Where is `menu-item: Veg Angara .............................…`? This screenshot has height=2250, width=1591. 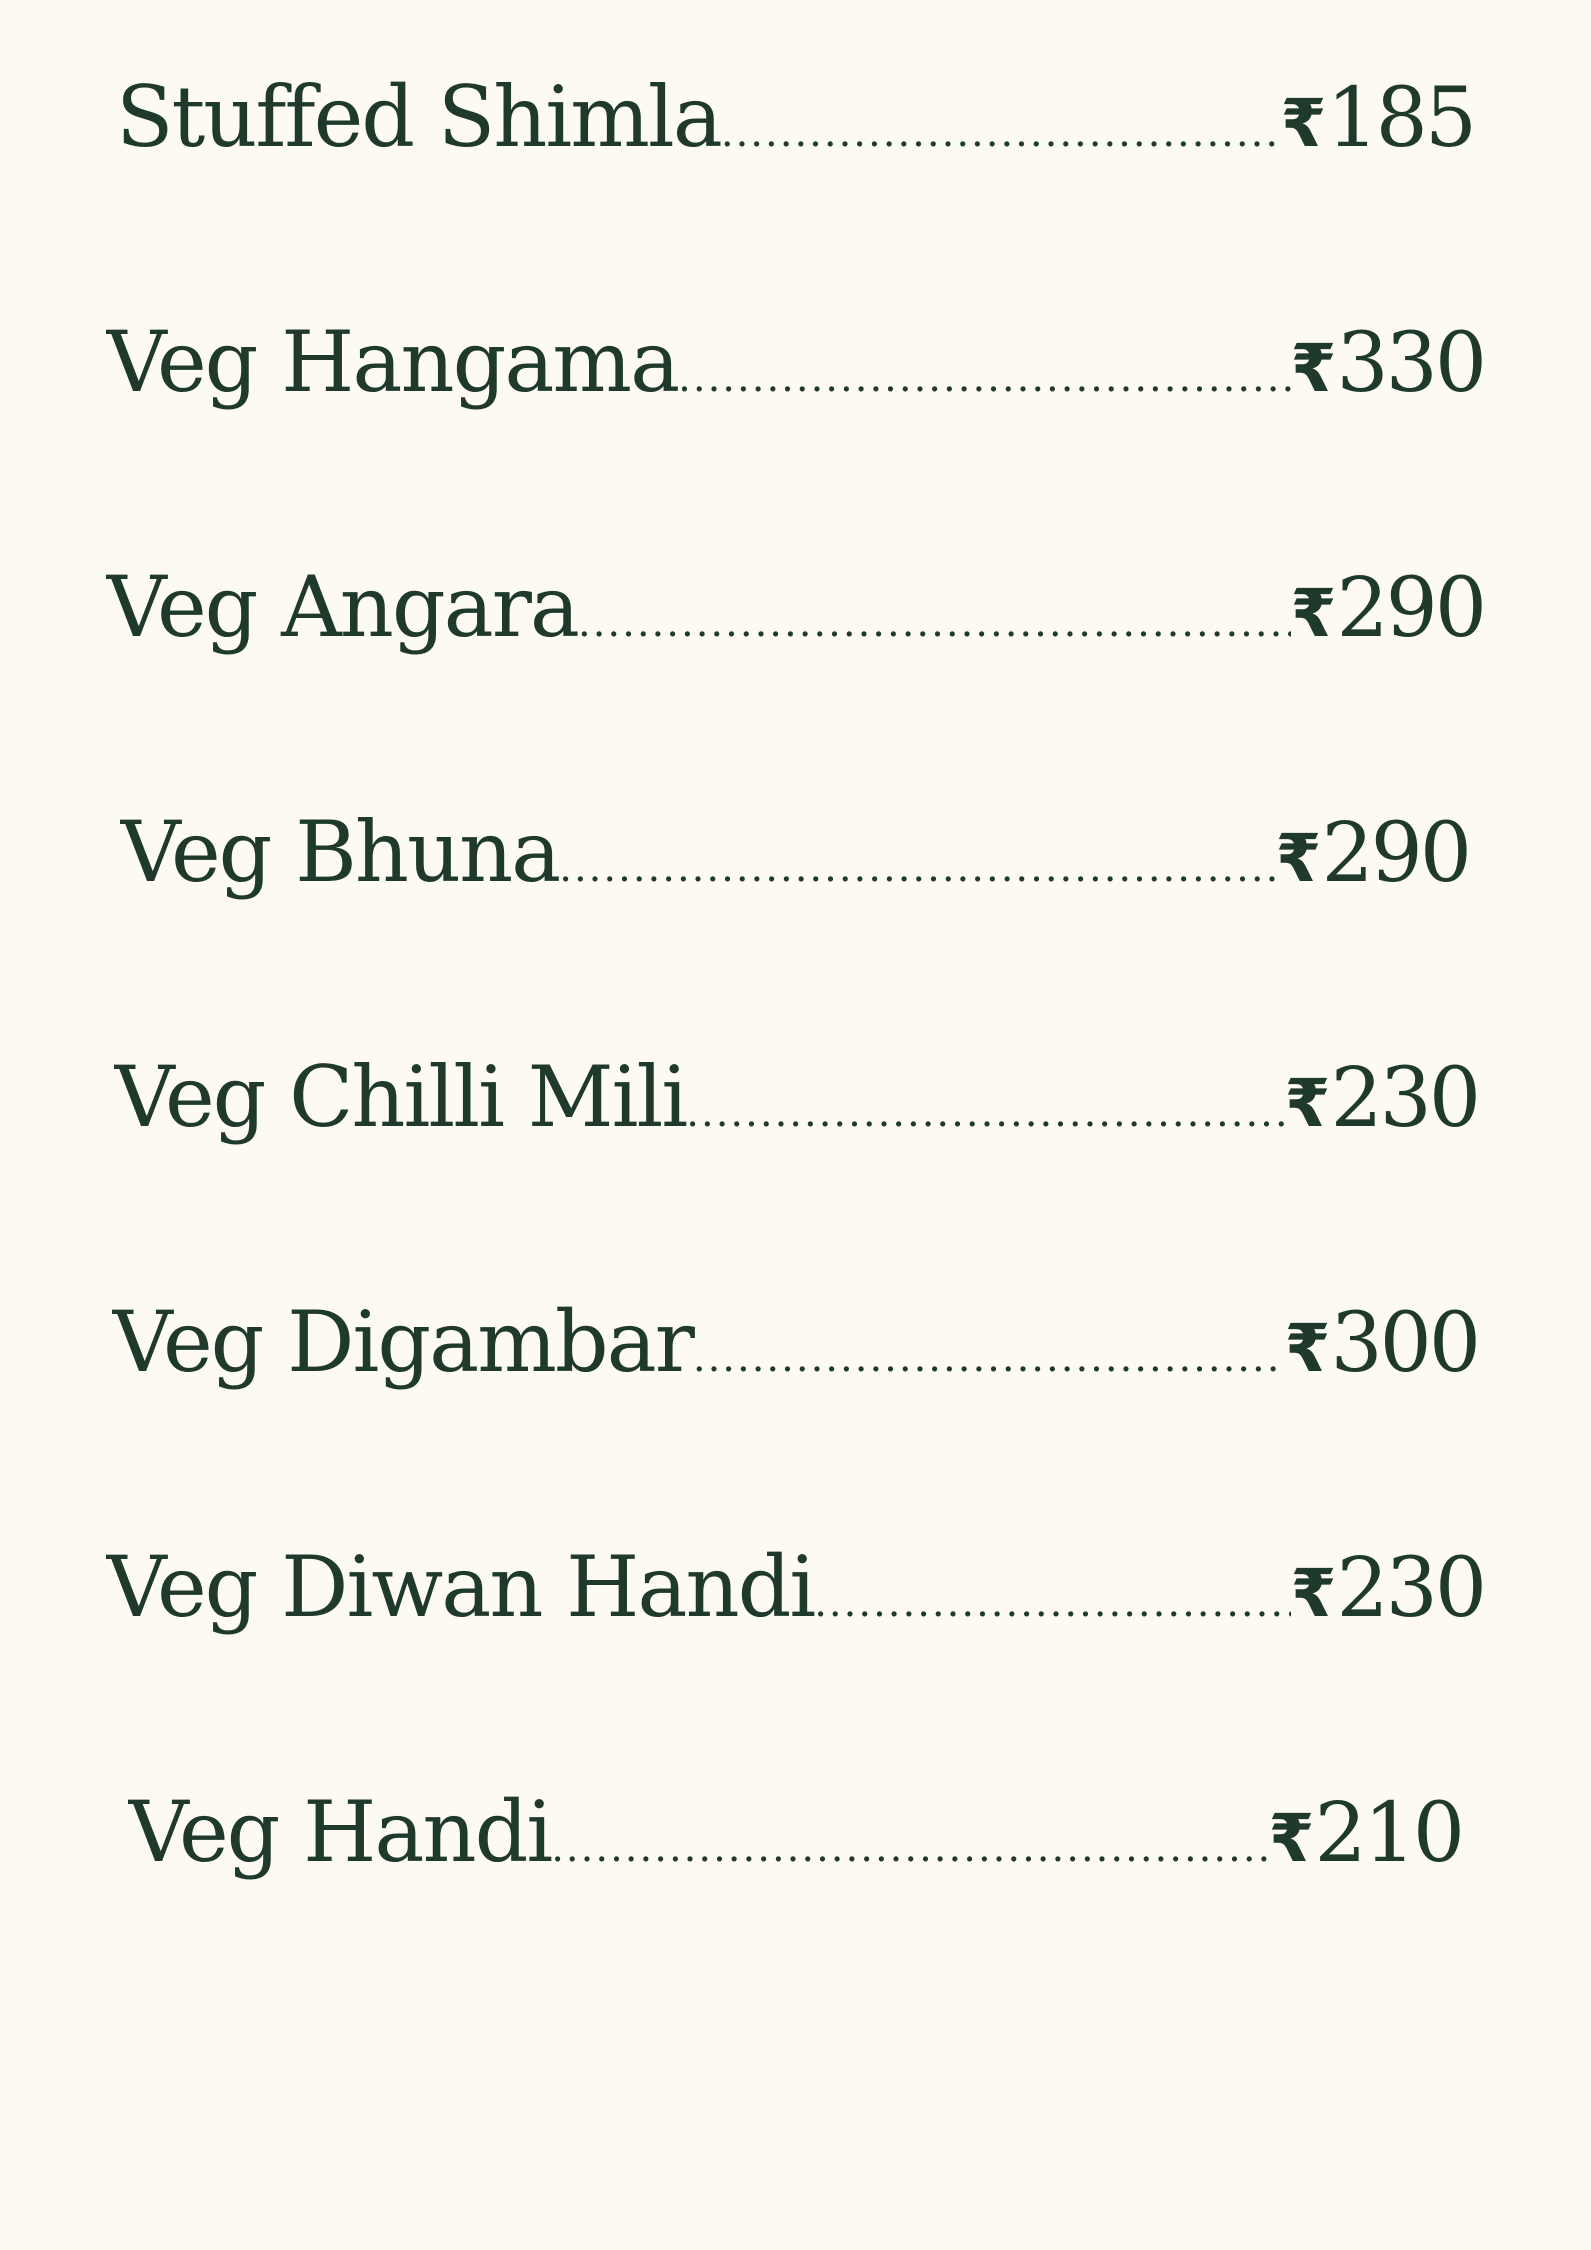
menu-item: Veg Angara .............................… is located at coordinates (795, 607).